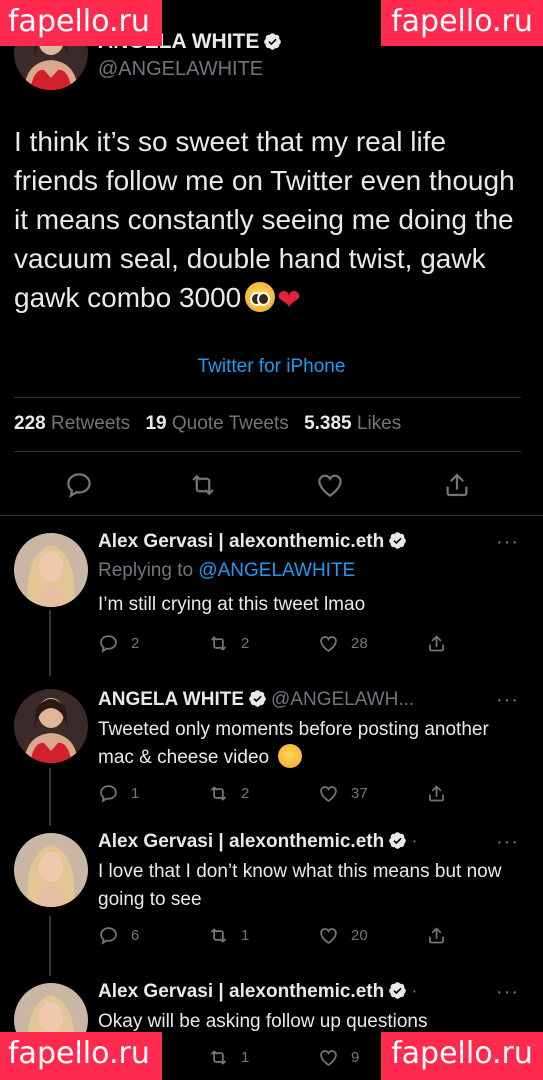  Describe the element at coordinates (81, 23) in the screenshot. I see `watermark-top-left: fapello.ru` at that location.